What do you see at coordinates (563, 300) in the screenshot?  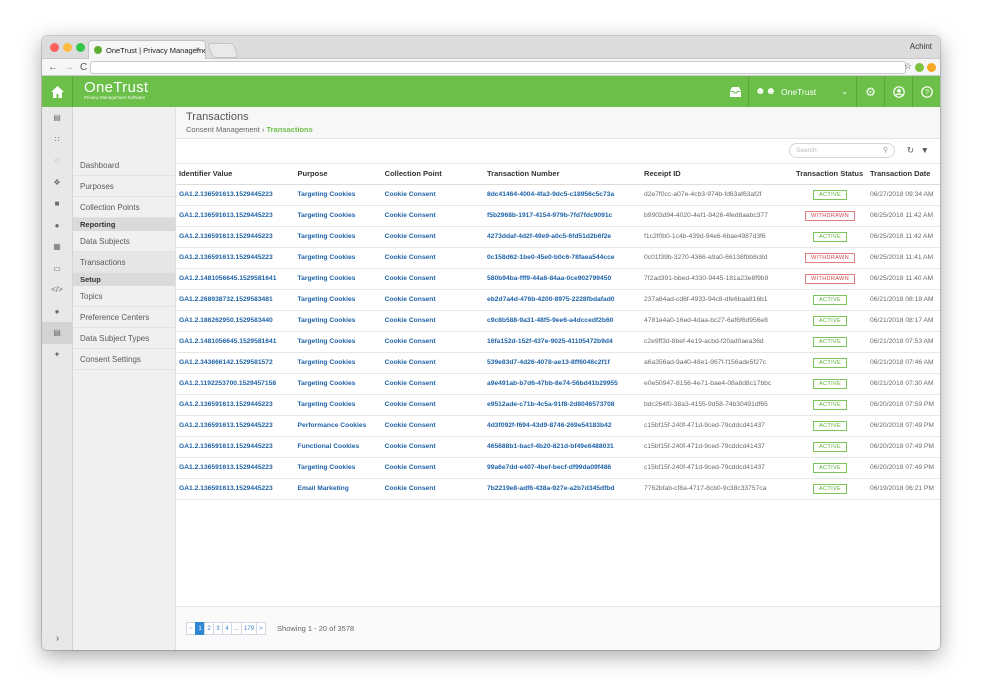 I see `cell-transaction-number: eb2d7a4d-476b-4200-8975-2228fbdafad0` at bounding box center [563, 300].